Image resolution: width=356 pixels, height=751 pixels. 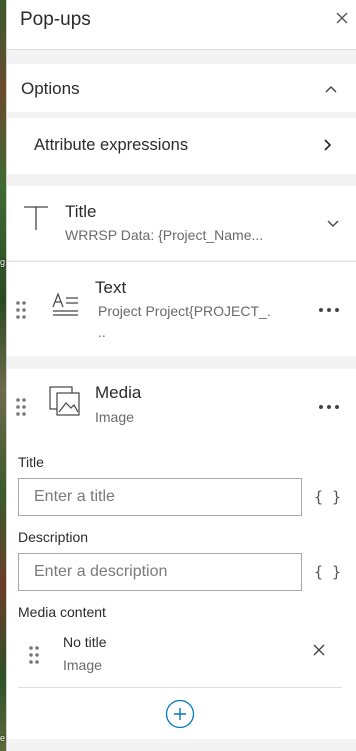 I want to click on remove-media-icon, so click(x=319, y=650).